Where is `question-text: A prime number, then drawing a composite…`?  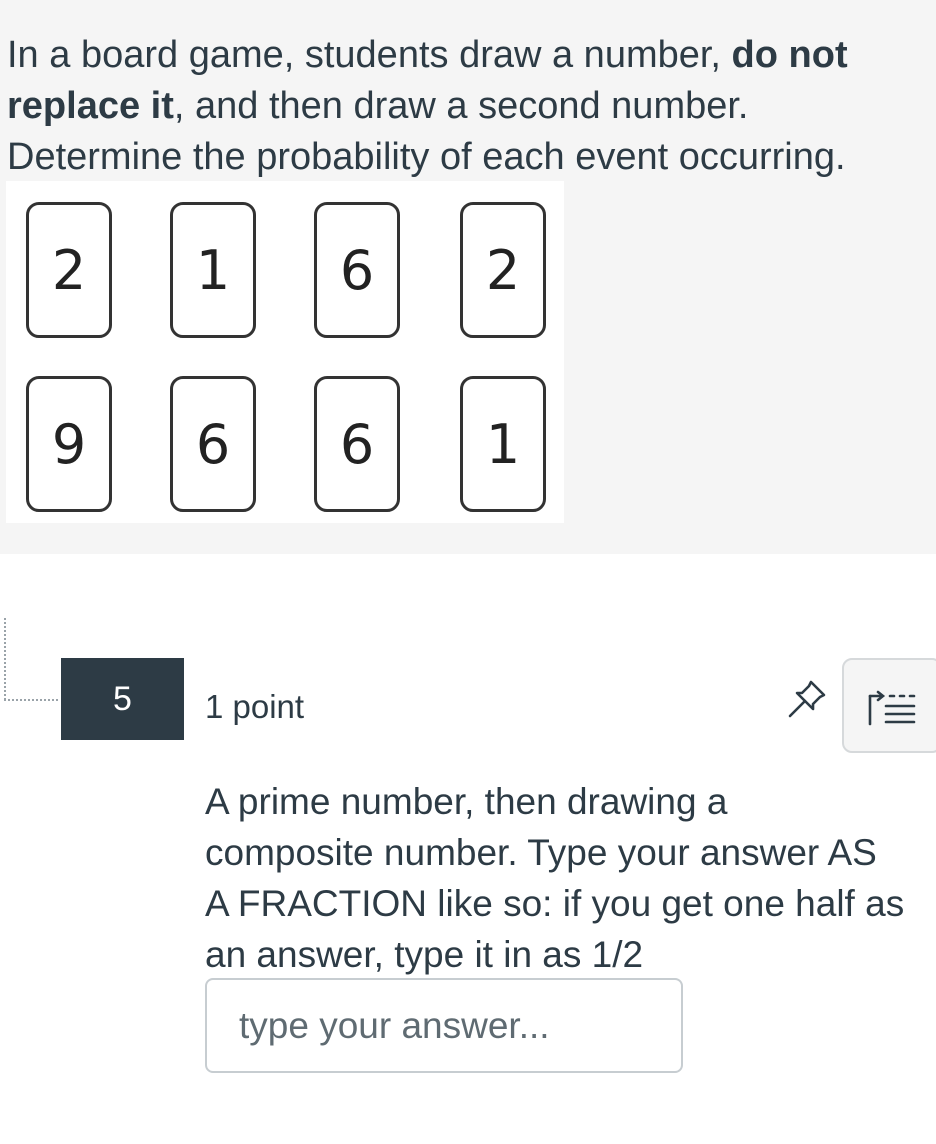 question-text: A prime number, then drawing a composite… is located at coordinates (555, 878).